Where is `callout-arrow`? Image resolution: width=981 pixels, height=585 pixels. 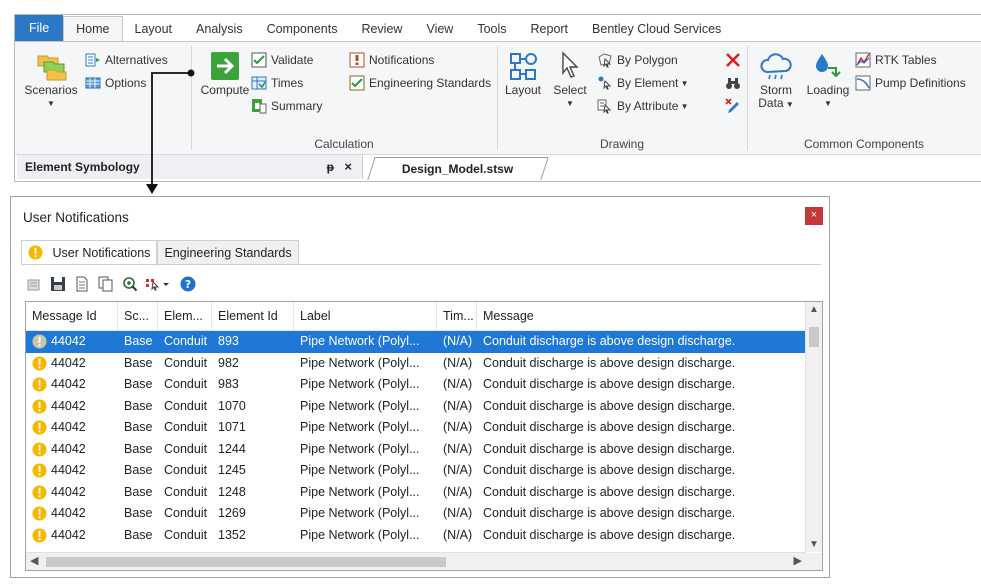
callout-arrow is located at coordinates (170, 131).